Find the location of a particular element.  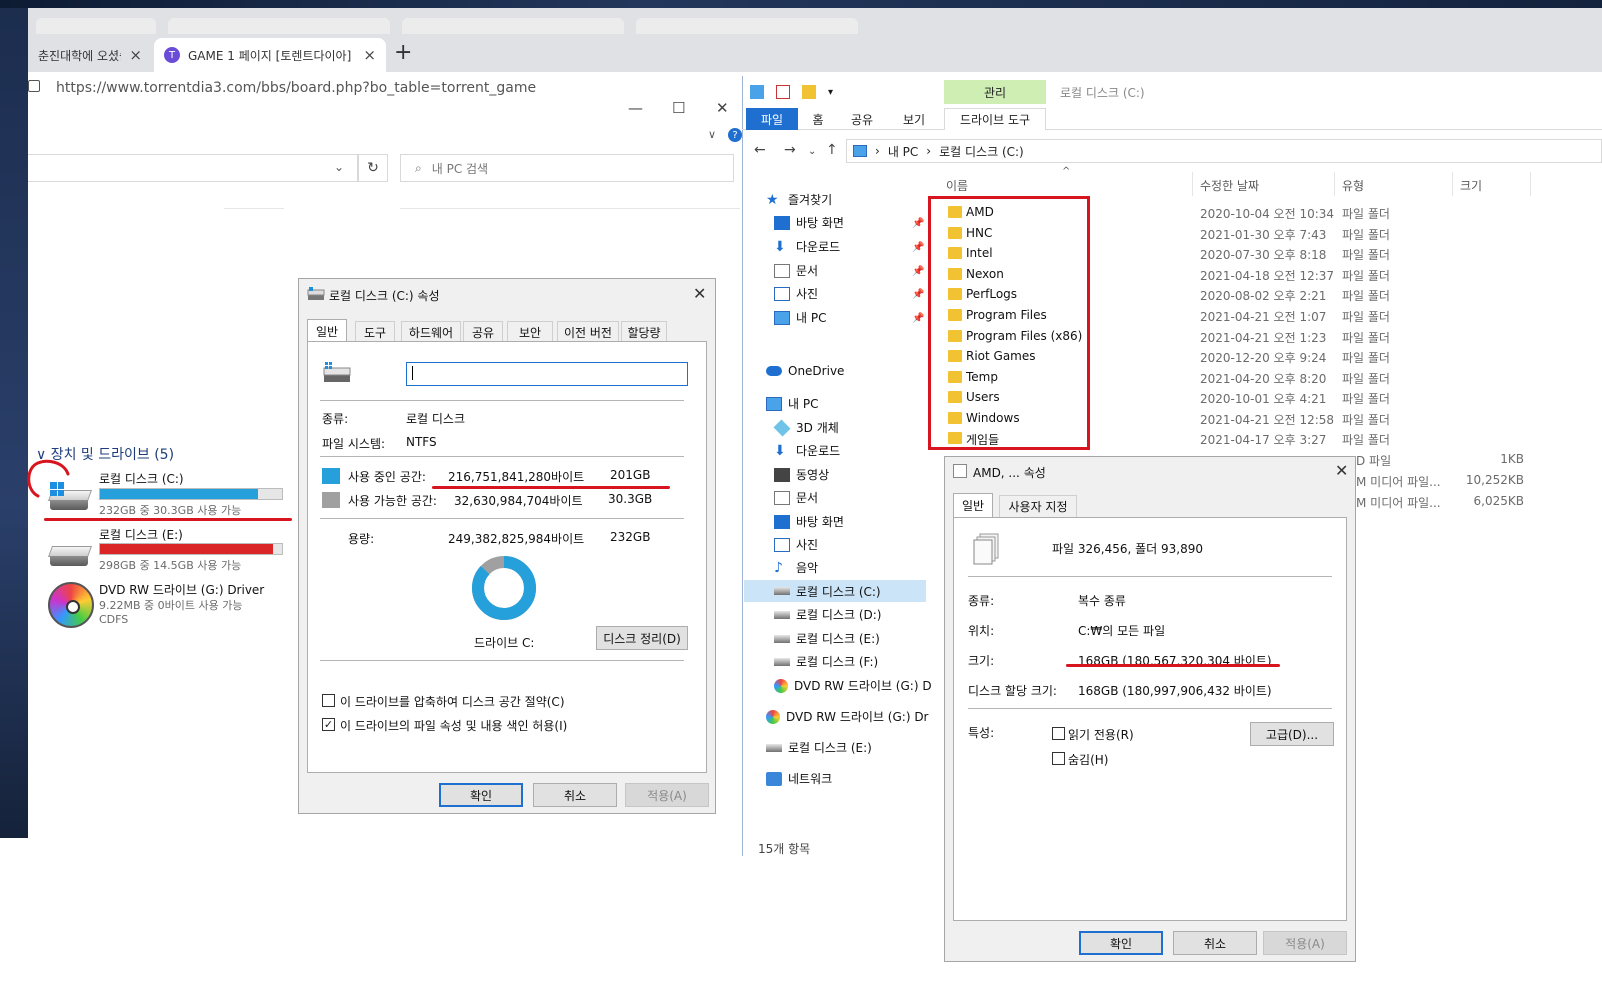

browser-tab-2: T GAME 1 페이지 [토렌트다이아] × is located at coordinates (270, 55).